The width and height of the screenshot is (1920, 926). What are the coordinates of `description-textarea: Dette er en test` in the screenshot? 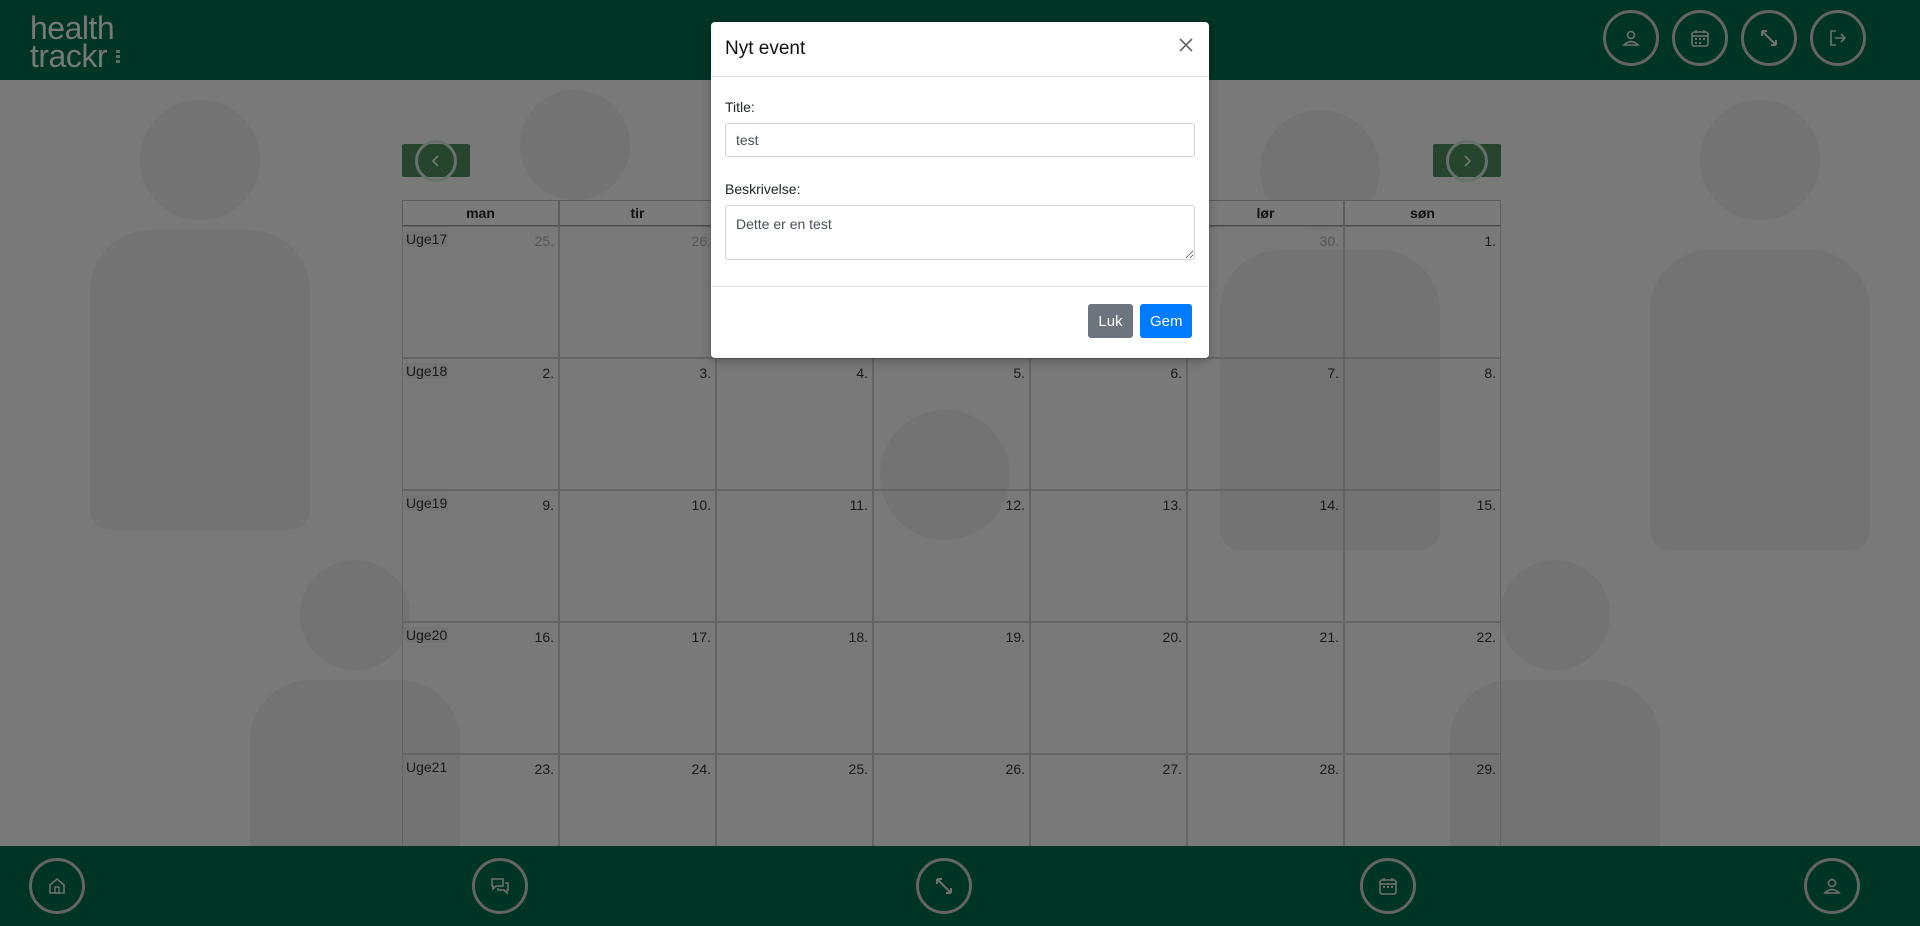 It's located at (960, 232).